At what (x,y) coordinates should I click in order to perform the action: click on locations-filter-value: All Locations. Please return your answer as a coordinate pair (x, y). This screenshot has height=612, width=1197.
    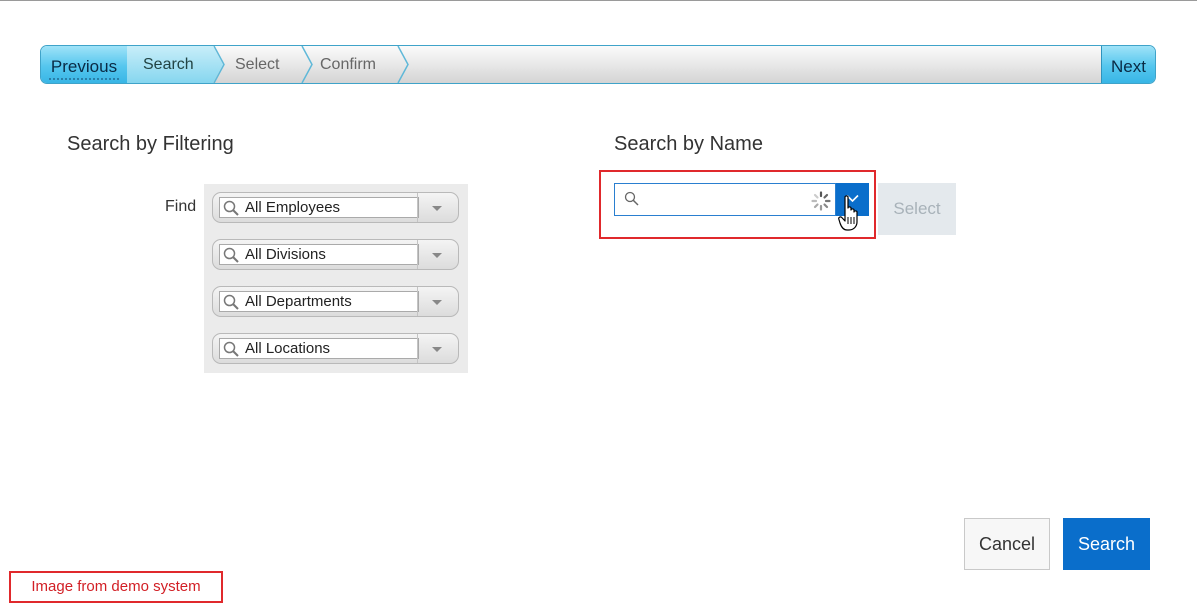
    Looking at the image, I should click on (288, 348).